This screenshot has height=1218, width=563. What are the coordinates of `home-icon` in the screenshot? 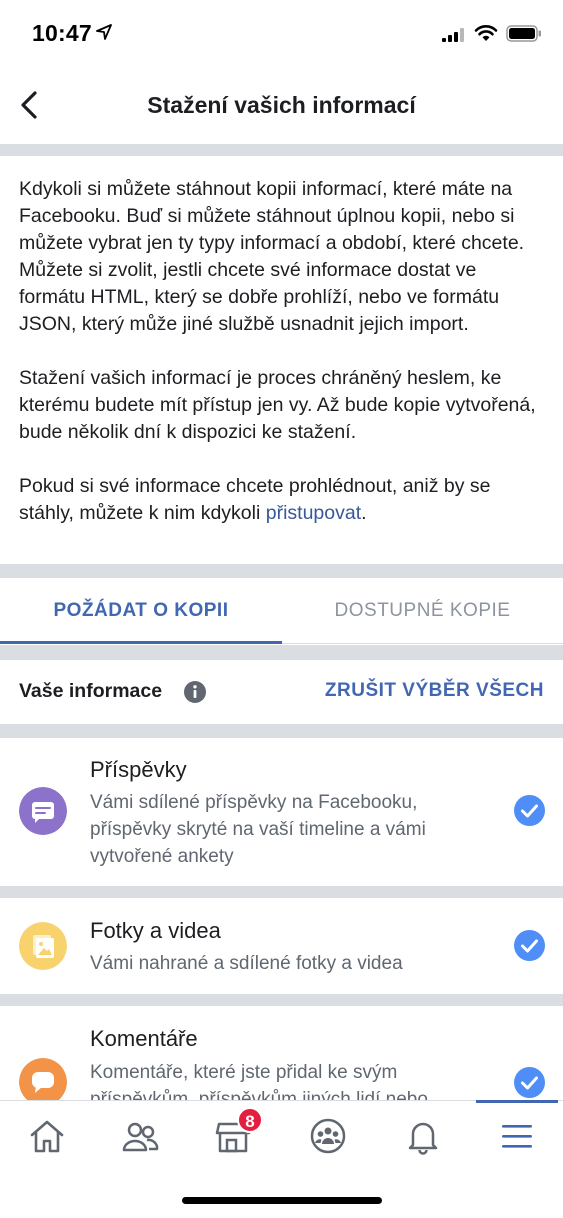 It's located at (47, 1136).